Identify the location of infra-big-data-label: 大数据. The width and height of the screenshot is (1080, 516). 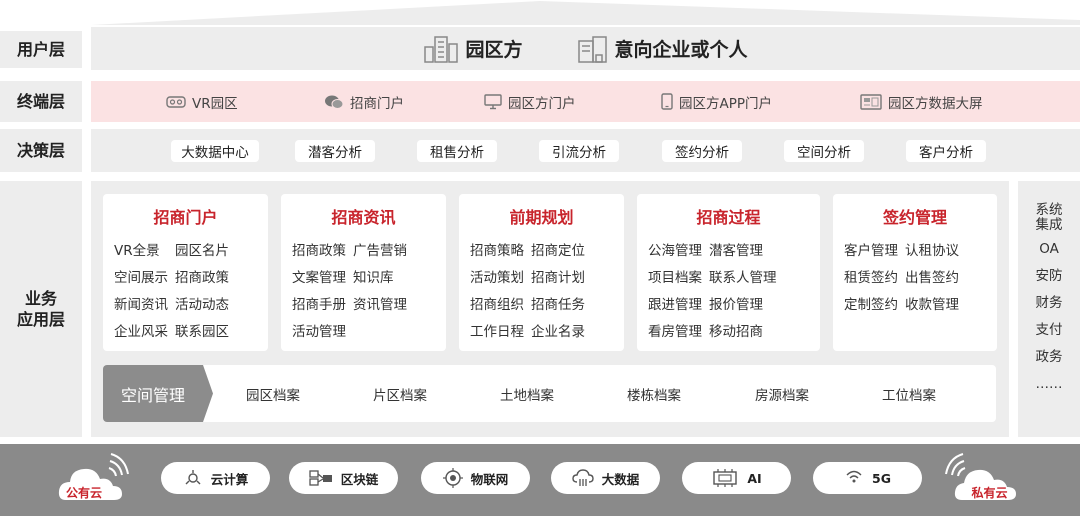
(620, 479).